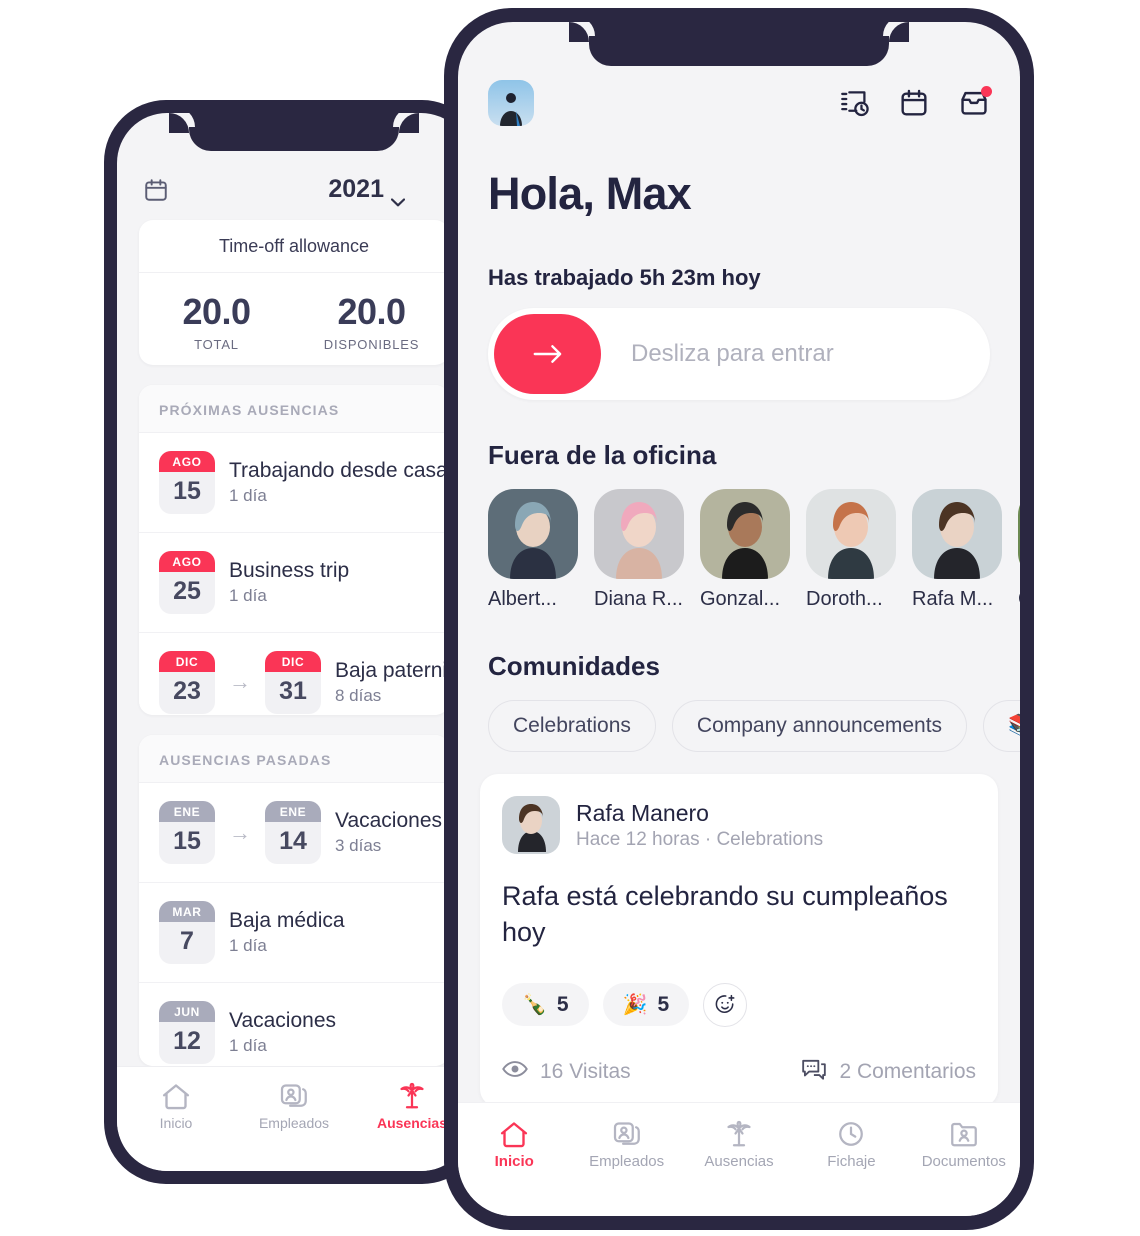 The width and height of the screenshot is (1140, 1236). I want to click on post-body: Rafa está celebrando su cumpleaños hoy, so click(725, 914).